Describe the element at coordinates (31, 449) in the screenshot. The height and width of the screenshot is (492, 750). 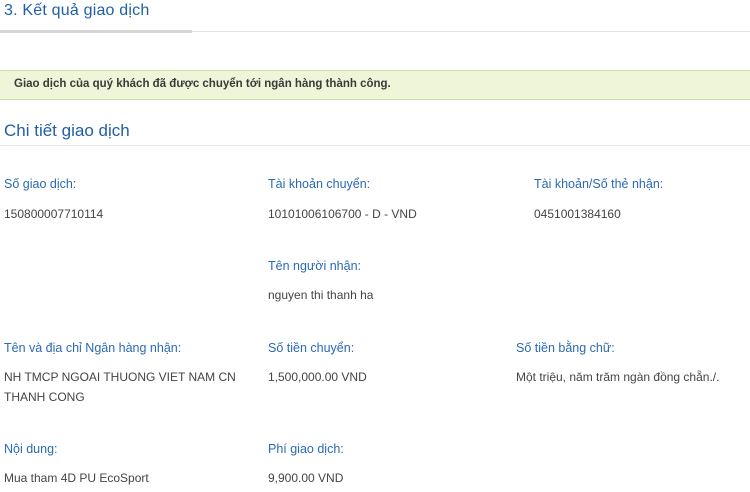
I see `content-label: Nội dung:` at that location.